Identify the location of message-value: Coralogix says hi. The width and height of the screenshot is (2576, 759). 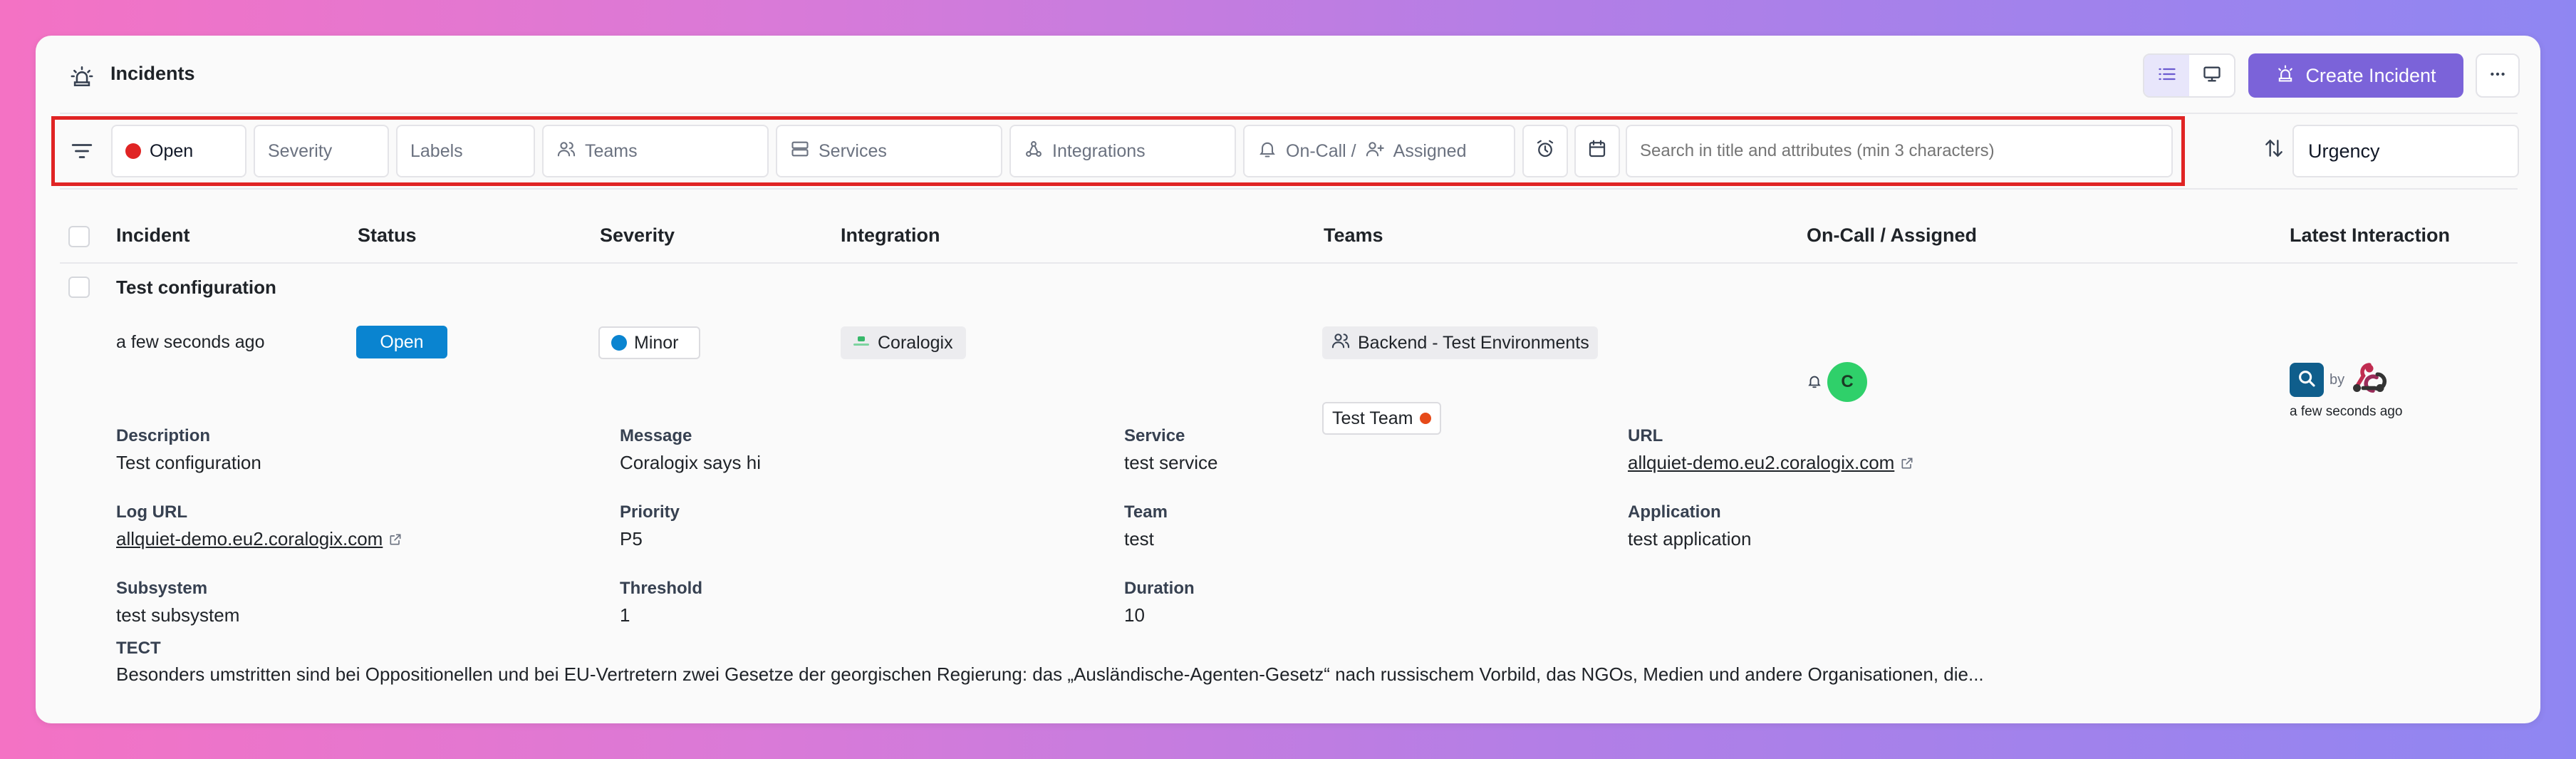
(690, 463).